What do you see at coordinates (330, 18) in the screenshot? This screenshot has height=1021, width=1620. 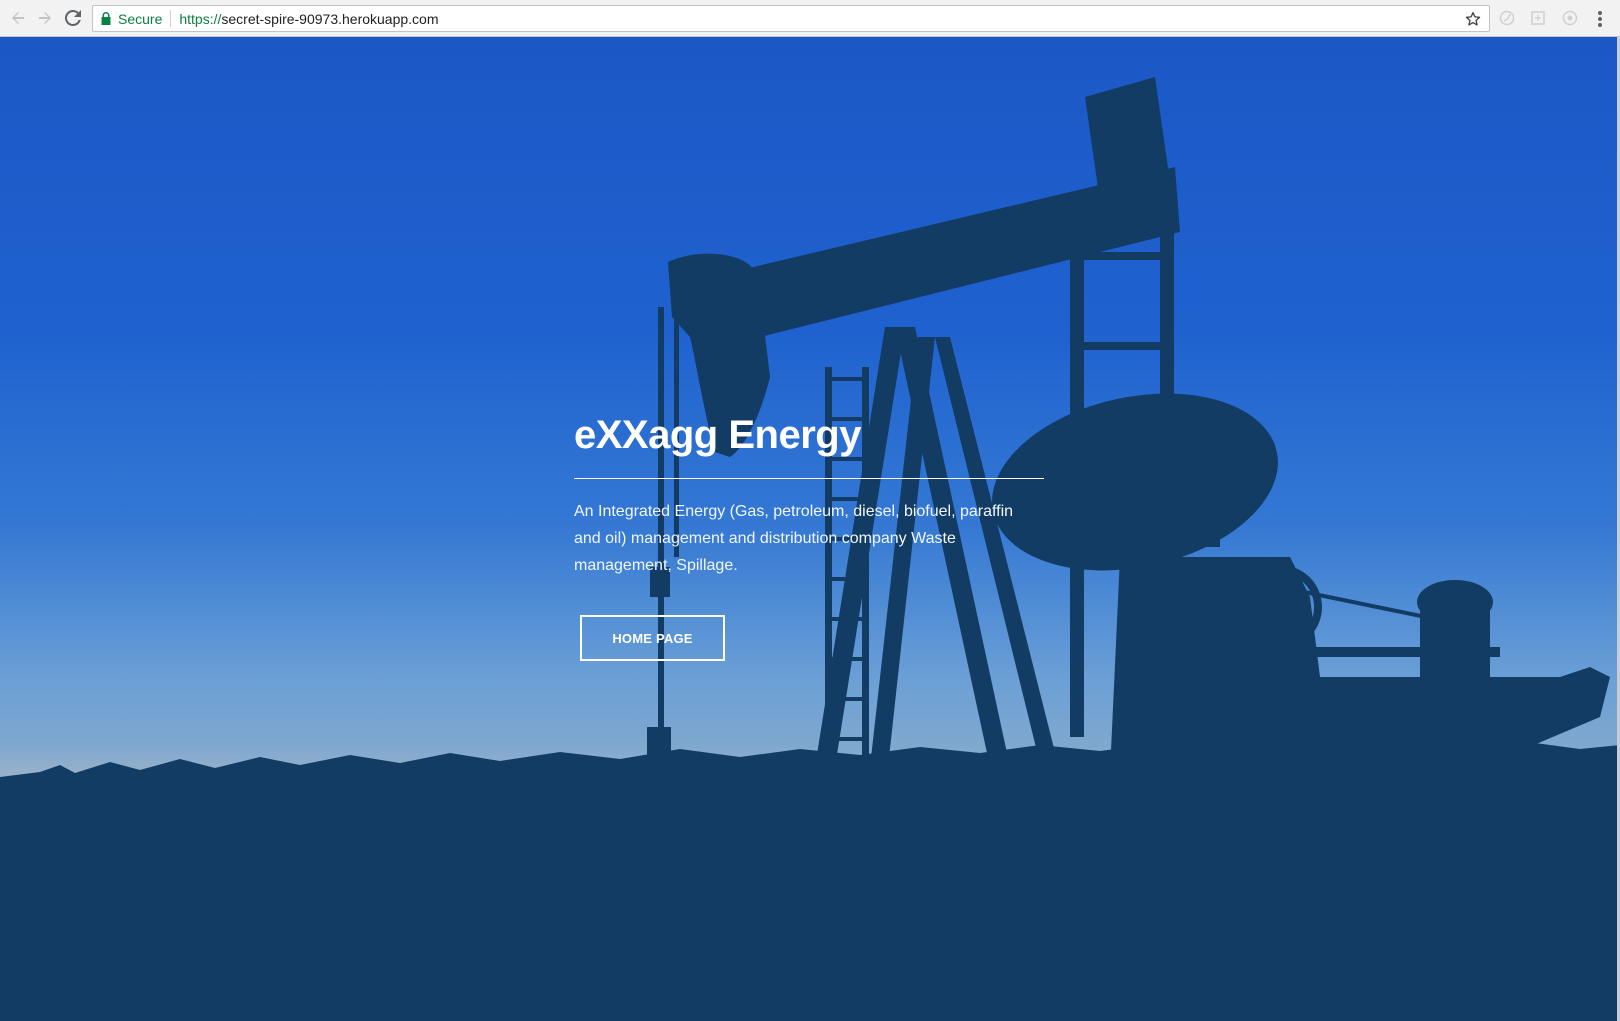 I see `url-host: secret-spire-90973.herokuapp.com` at bounding box center [330, 18].